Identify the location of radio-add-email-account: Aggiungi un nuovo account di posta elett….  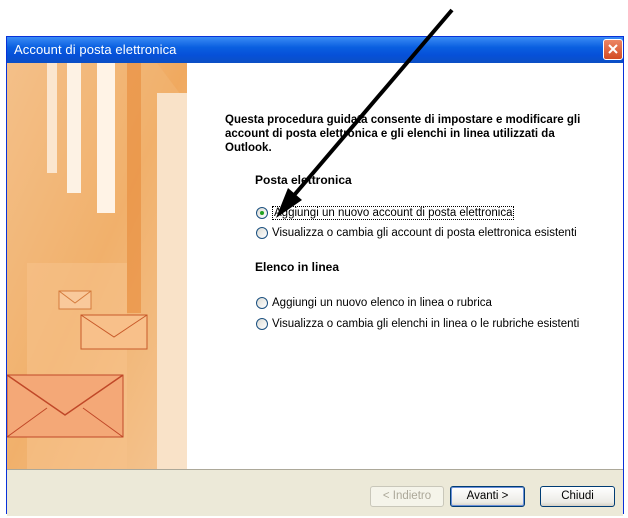
(385, 213).